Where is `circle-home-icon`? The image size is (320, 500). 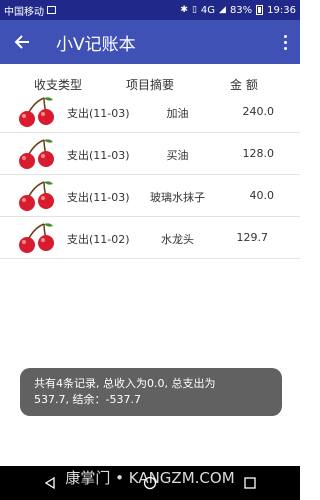
circle-home-icon is located at coordinates (150, 483).